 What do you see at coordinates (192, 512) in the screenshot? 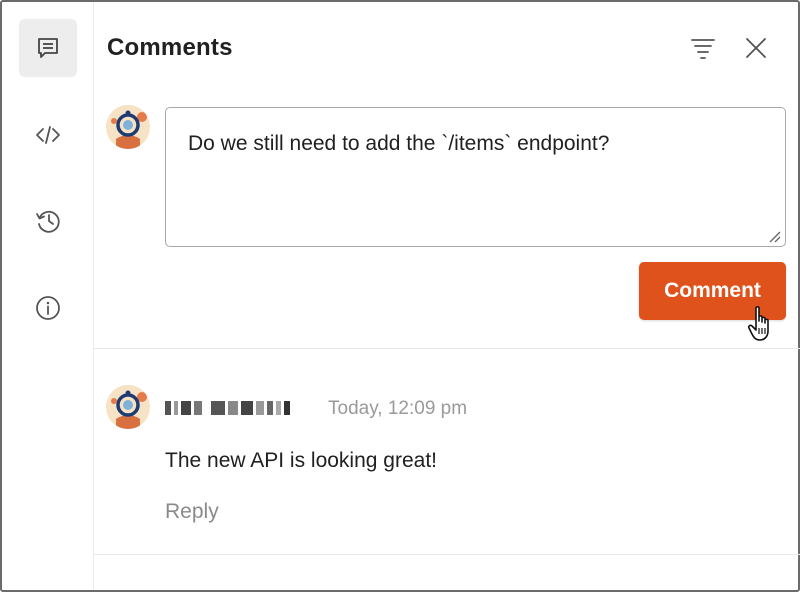
I see `reply-link: Reply` at bounding box center [192, 512].